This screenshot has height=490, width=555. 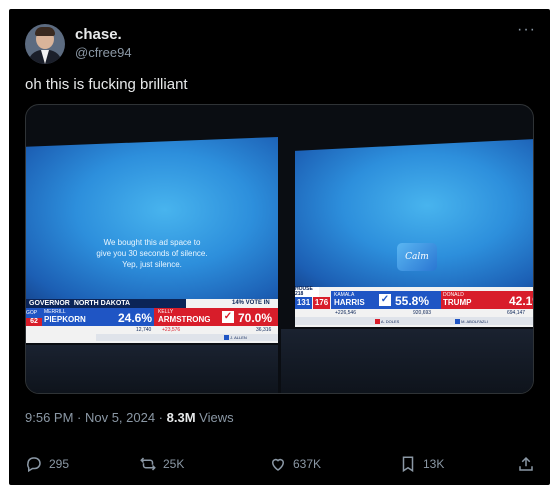 I want to click on ticker-name-text: J. ALLEN, so click(x=238, y=337).